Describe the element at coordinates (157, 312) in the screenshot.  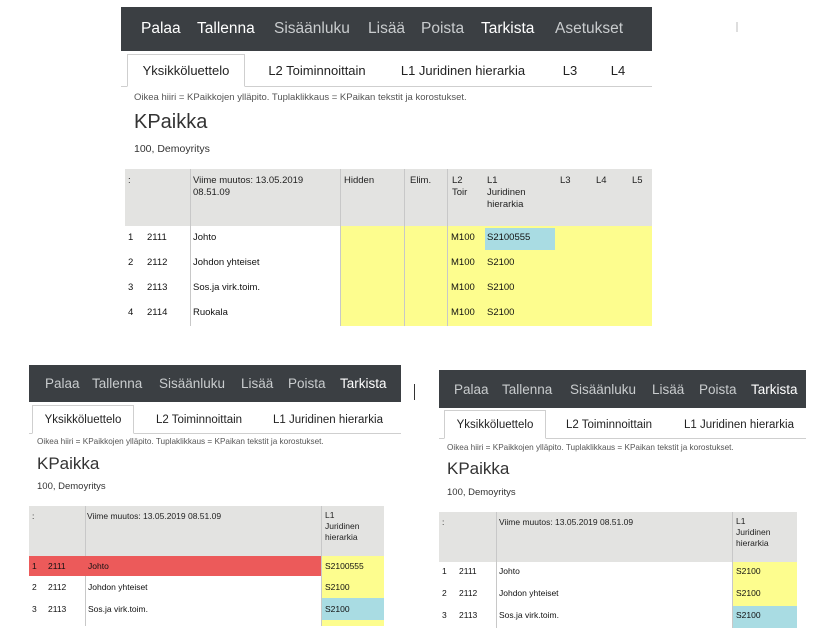
I see `row-code: 2114` at that location.